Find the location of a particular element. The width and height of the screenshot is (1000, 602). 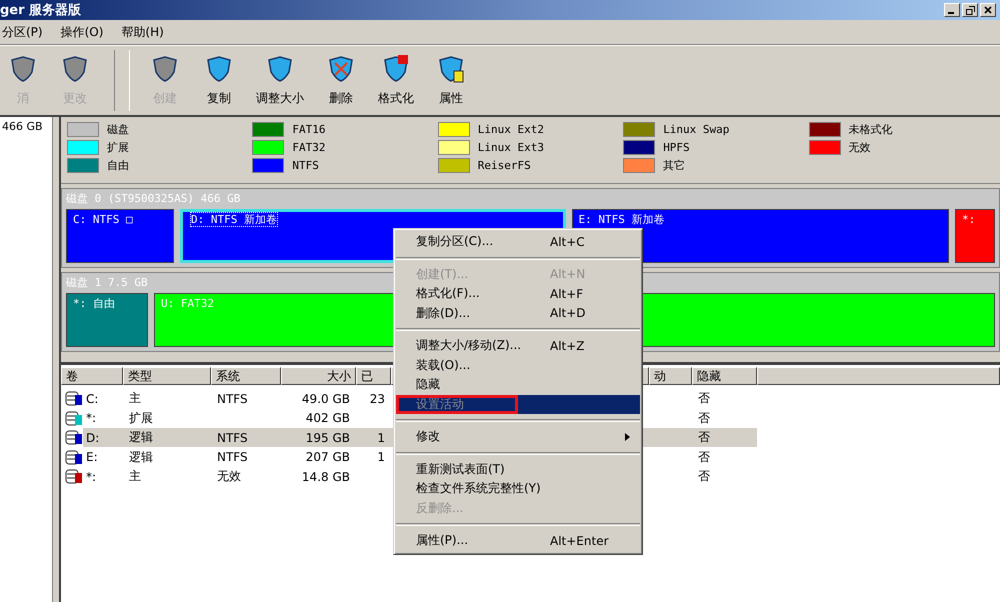

legend-label: 扩展 is located at coordinates (118, 147).